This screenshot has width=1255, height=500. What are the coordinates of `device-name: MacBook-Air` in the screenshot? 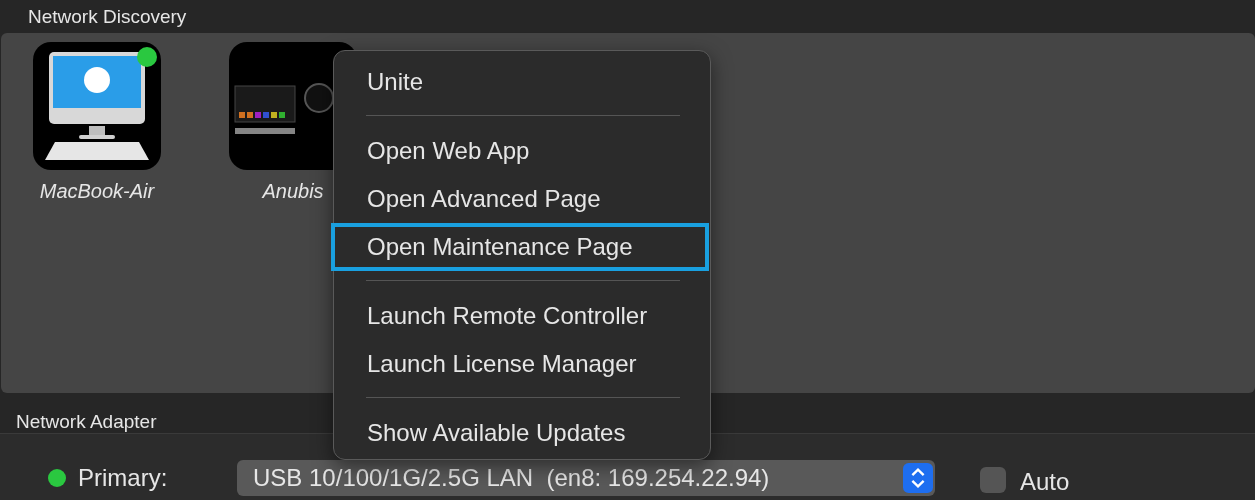 It's located at (97, 191).